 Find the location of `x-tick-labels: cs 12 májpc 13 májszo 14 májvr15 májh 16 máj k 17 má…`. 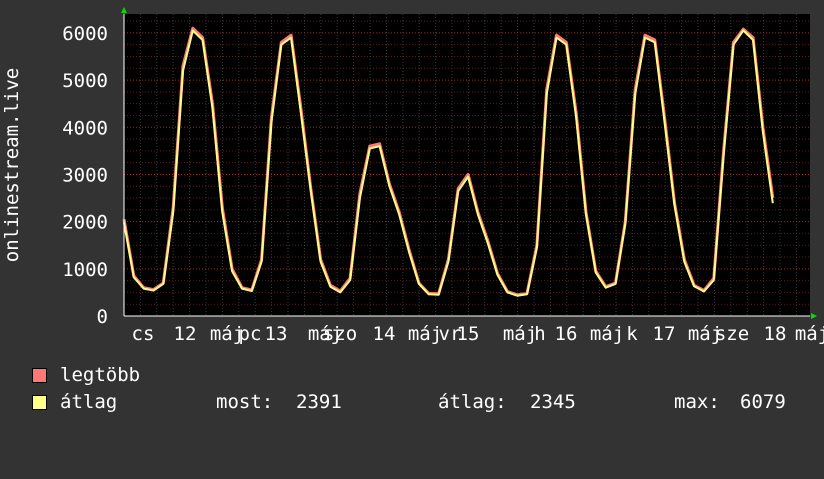

x-tick-labels: cs 12 májpc 13 májszo 14 májvr15 májh 16 máj k 17 má… is located at coordinates (478, 334).